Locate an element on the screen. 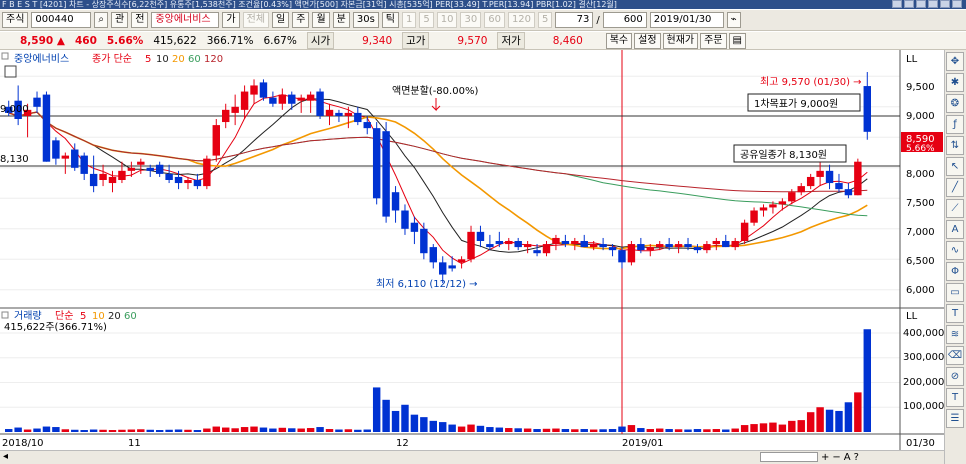 Image resolution: width=966 pixels, height=464 pixels. compare-tool-icon: ⇅ is located at coordinates (955, 145).